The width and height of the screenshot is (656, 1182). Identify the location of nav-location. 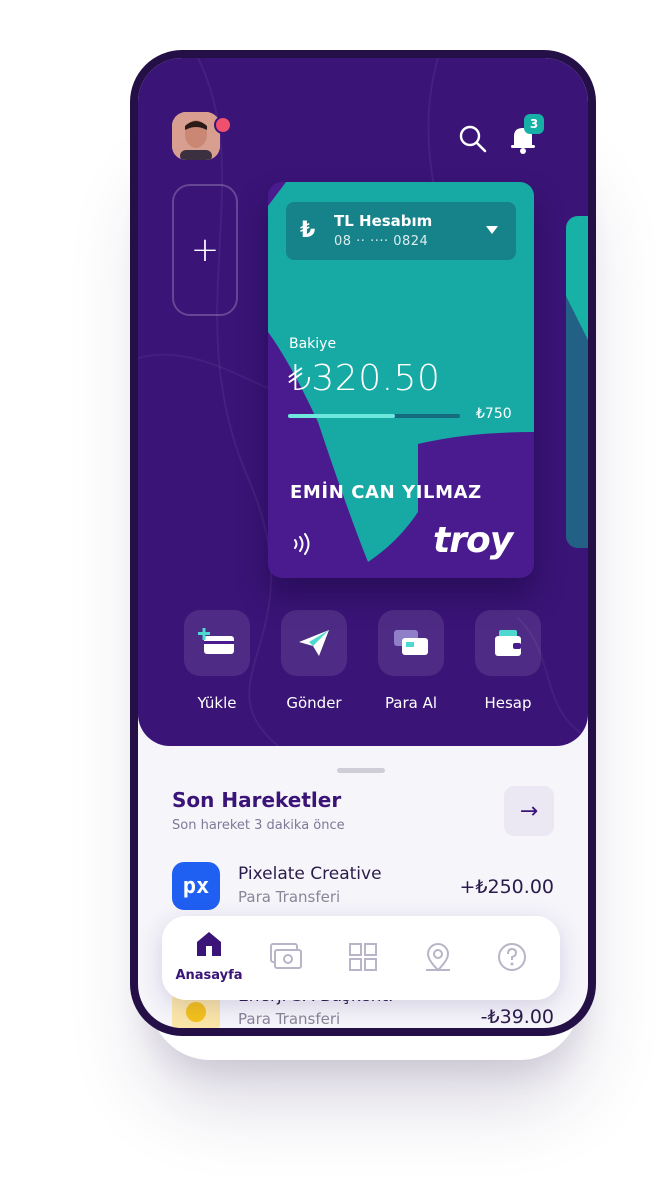
(438, 960).